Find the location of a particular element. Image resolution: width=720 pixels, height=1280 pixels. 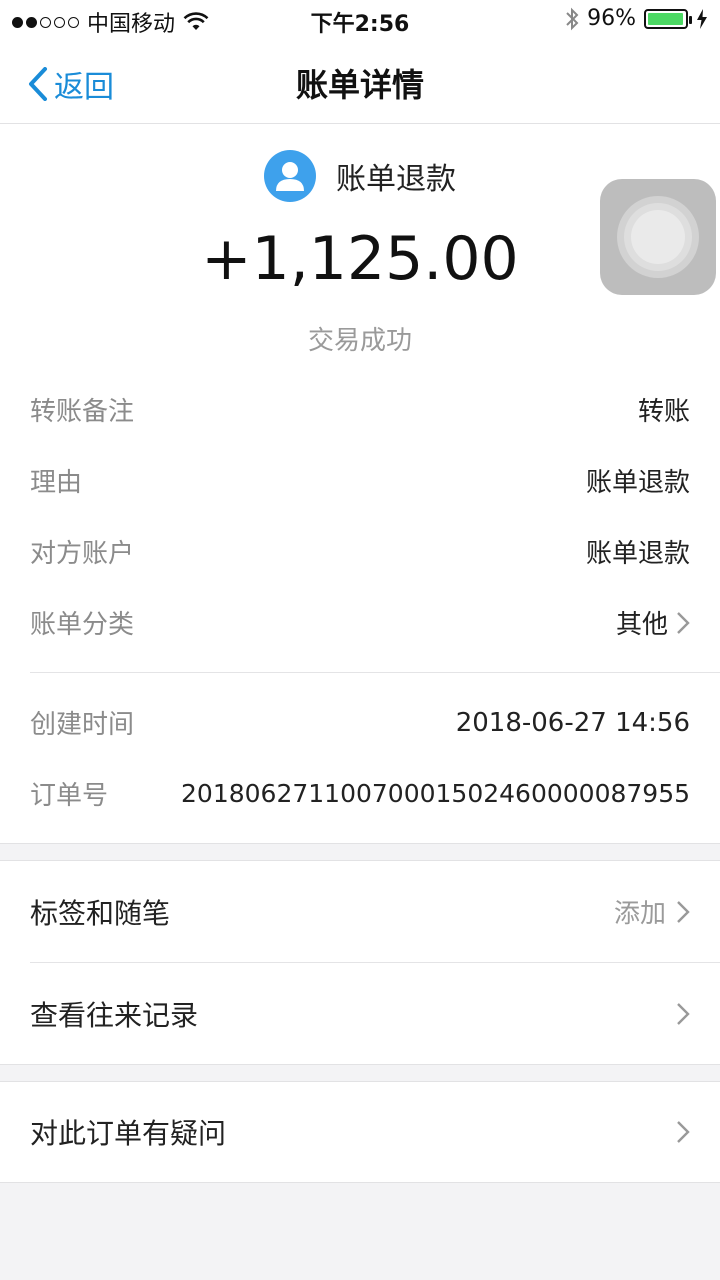

bluetooth-icon is located at coordinates (572, 18).